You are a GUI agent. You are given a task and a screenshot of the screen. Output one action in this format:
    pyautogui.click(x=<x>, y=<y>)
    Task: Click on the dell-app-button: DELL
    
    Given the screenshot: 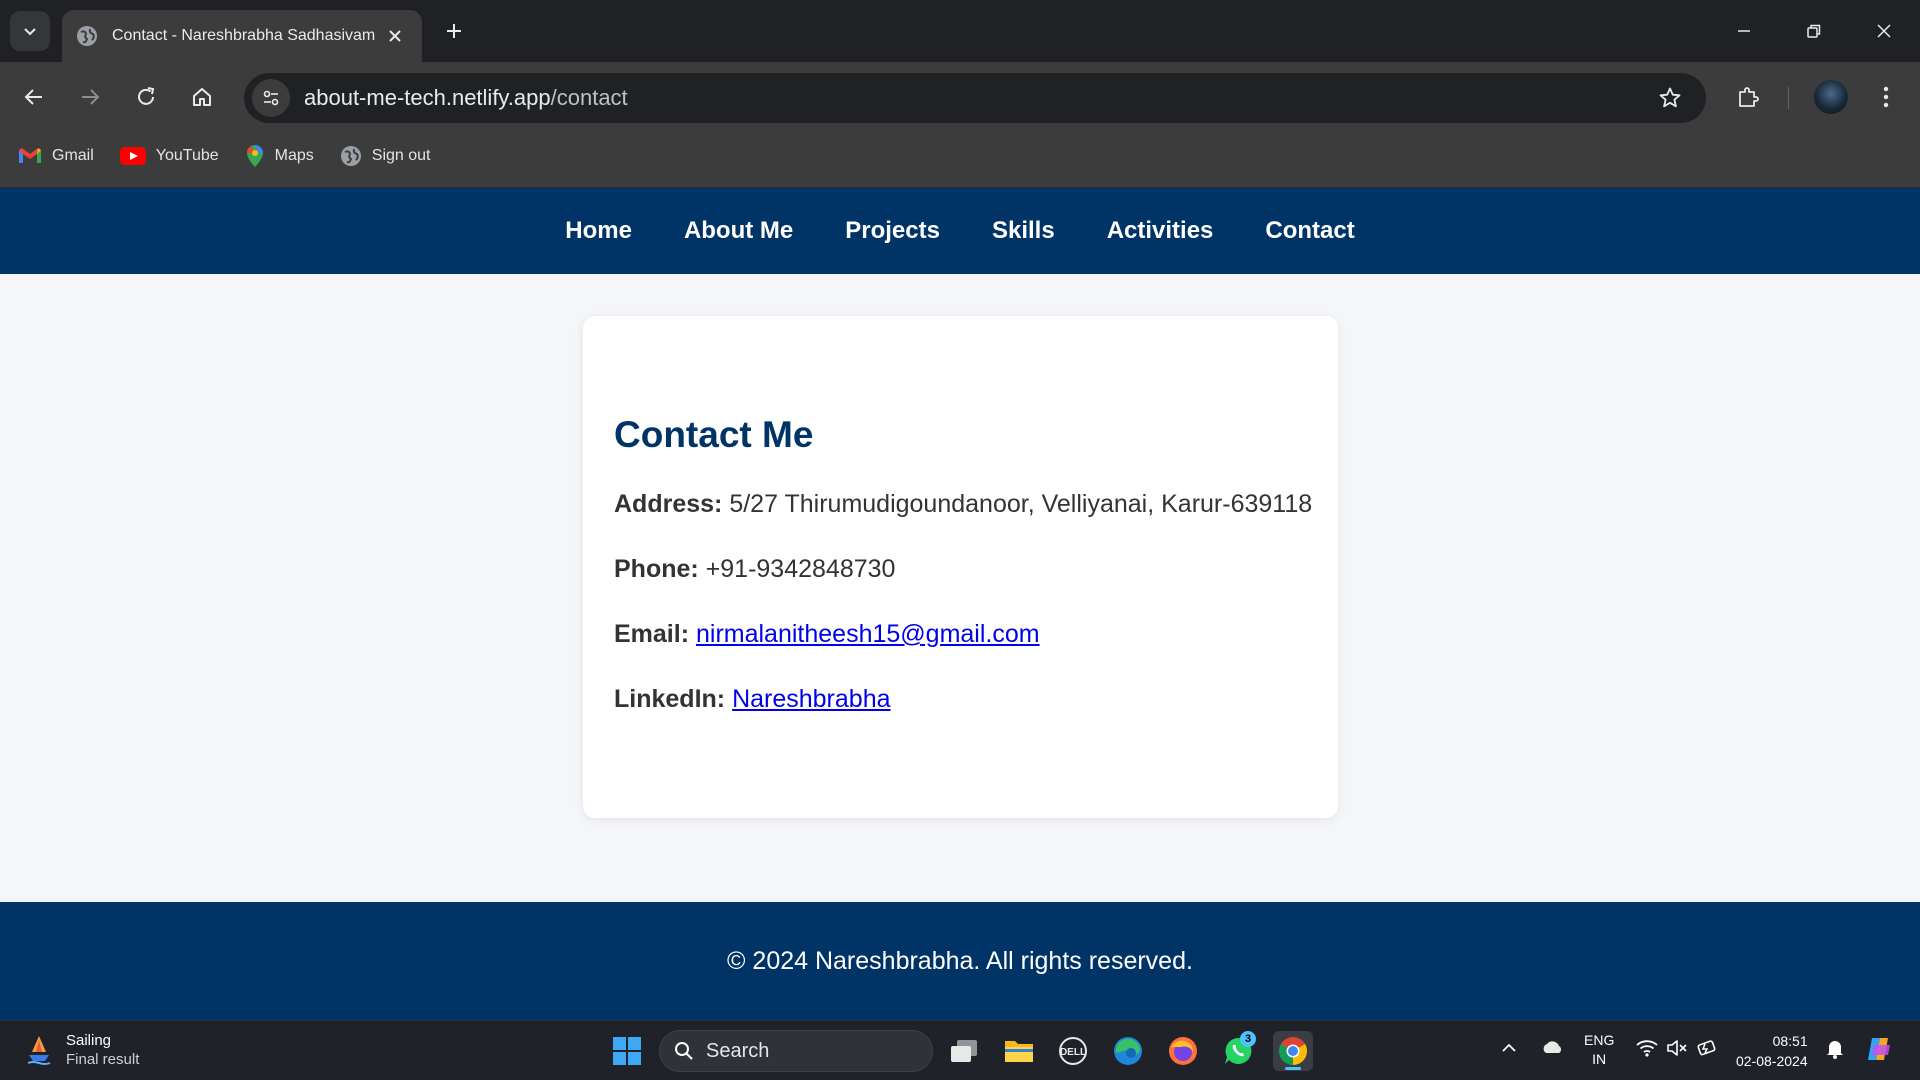 What is the action you would take?
    pyautogui.click(x=1073, y=1051)
    